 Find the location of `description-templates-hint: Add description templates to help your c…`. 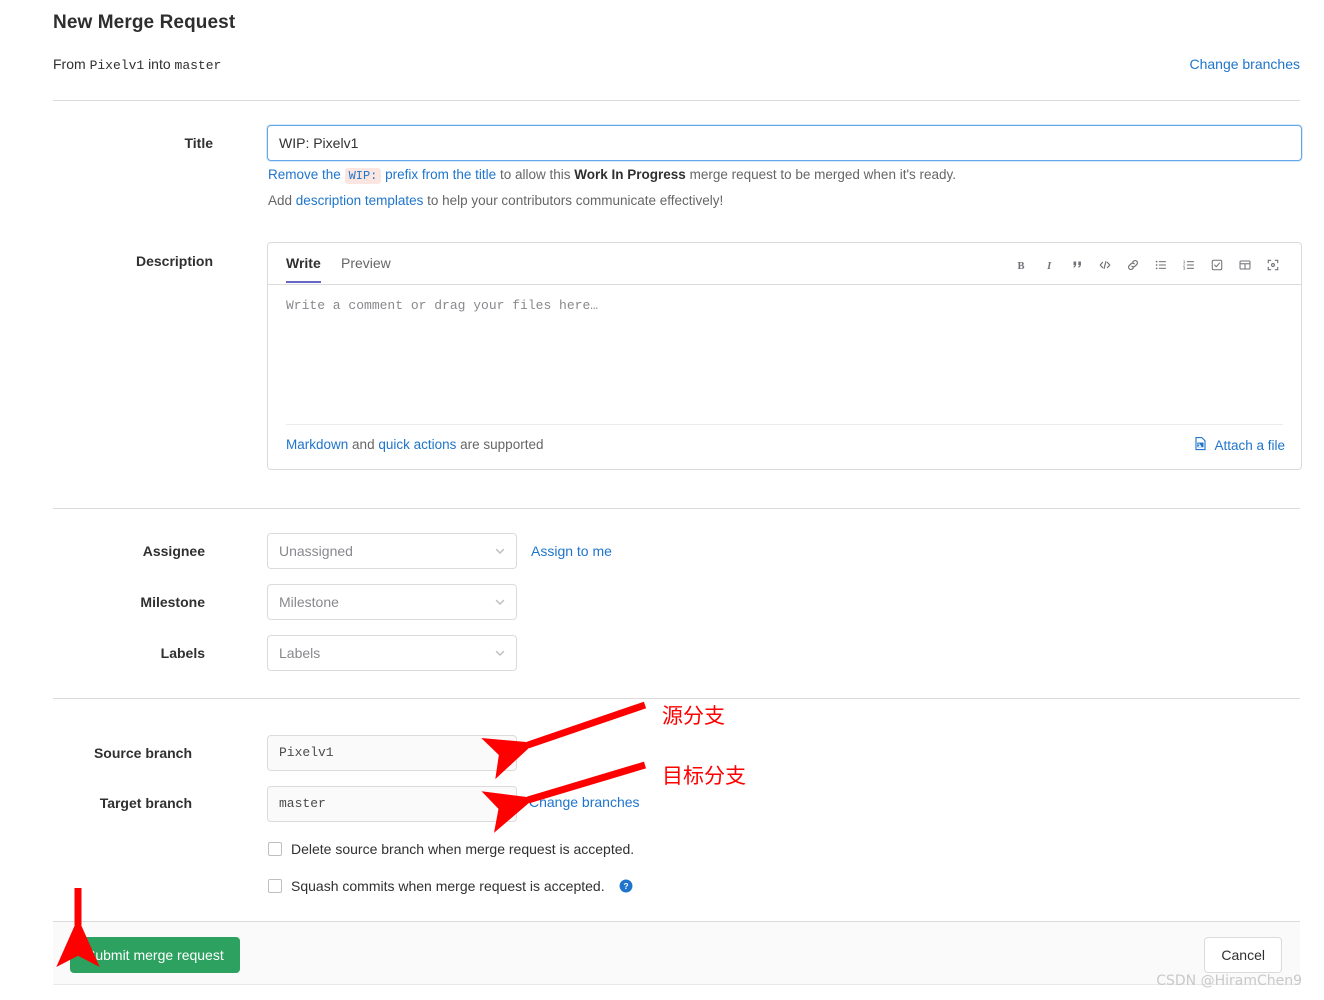

description-templates-hint: Add description templates to help your c… is located at coordinates (495, 200).